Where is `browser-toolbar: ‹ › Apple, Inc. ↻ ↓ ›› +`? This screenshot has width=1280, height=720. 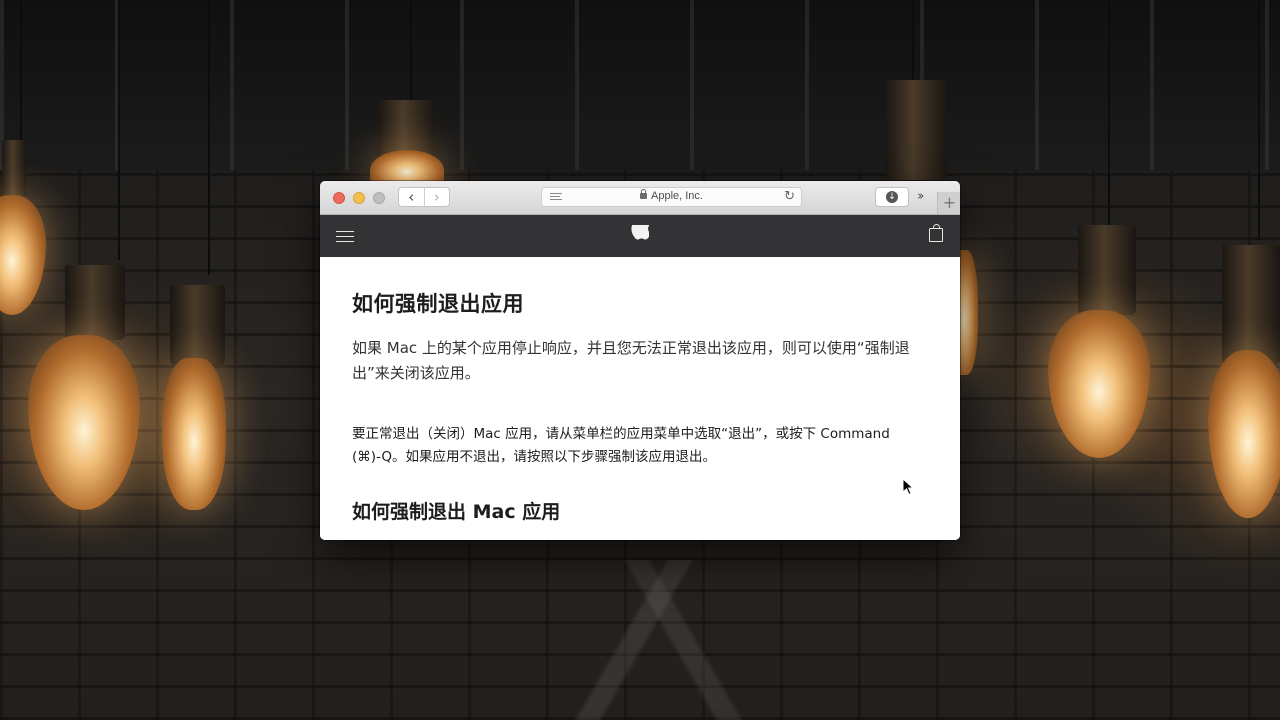 browser-toolbar: ‹ › Apple, Inc. ↻ ↓ ›› + is located at coordinates (640, 198).